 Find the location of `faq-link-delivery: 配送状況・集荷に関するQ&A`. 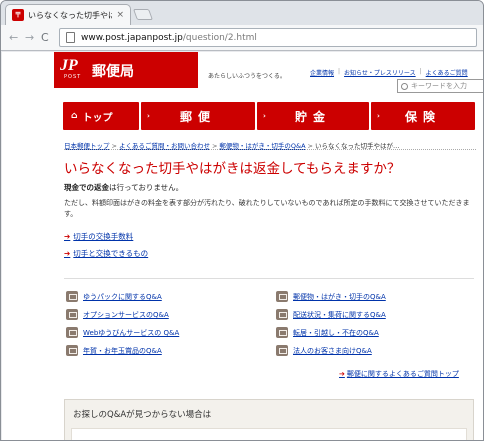

faq-link-delivery: 配送状況・集荷に関するQ&A is located at coordinates (331, 314).